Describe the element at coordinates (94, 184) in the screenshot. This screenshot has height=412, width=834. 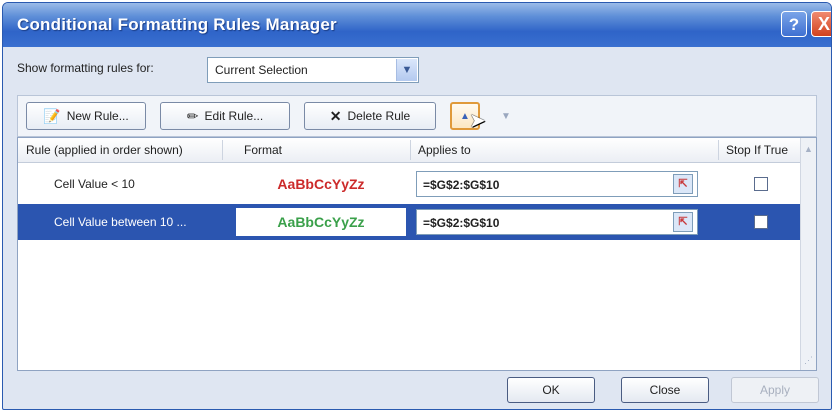
I see `rule-description: Cell Value < 10` at that location.